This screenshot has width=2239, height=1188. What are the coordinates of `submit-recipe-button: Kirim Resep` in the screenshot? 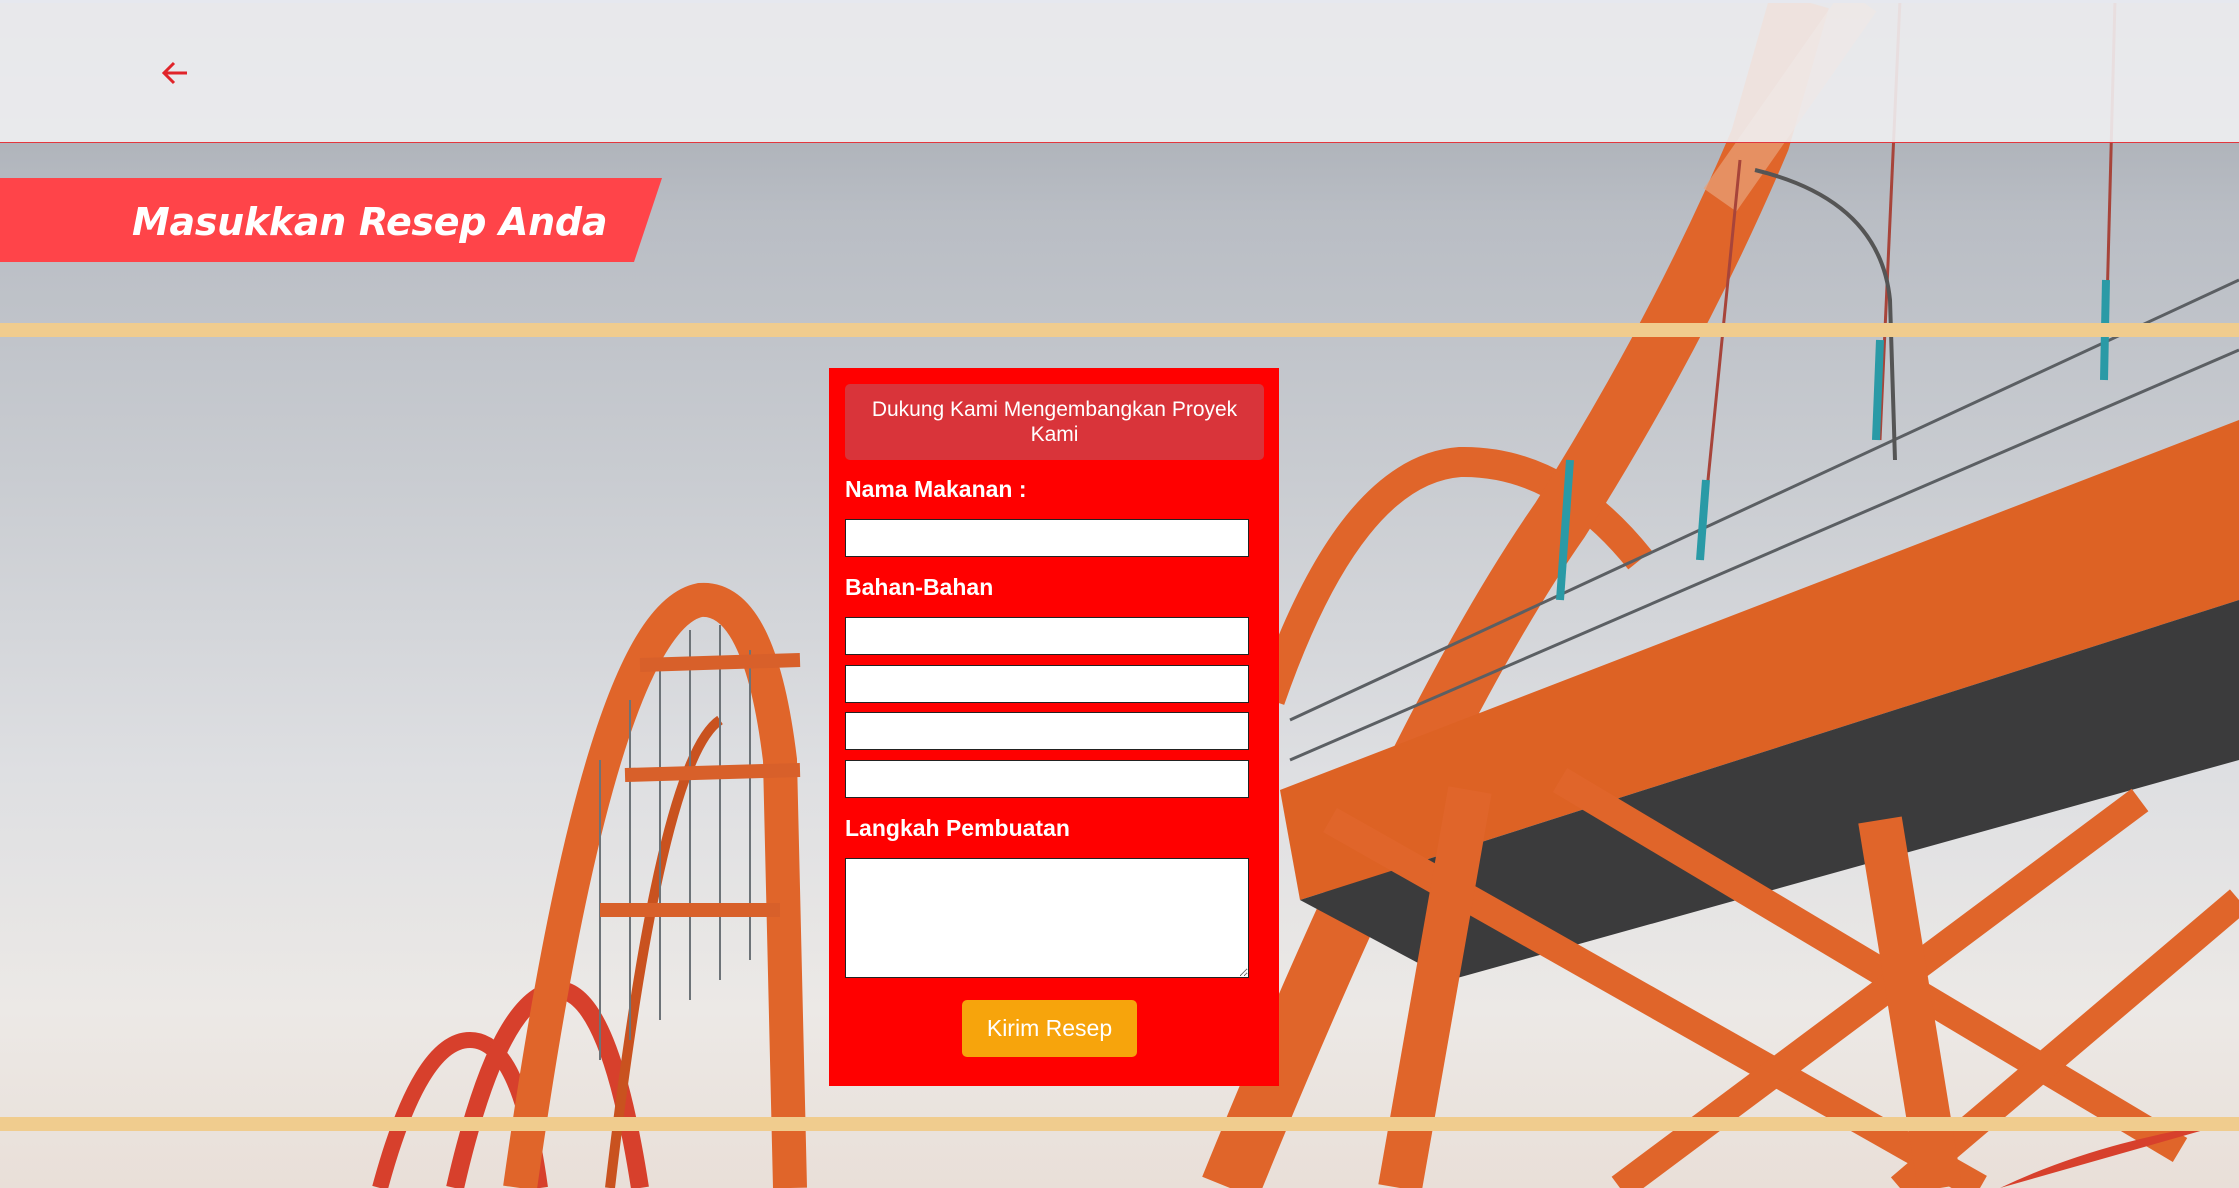 It's located at (1049, 1028).